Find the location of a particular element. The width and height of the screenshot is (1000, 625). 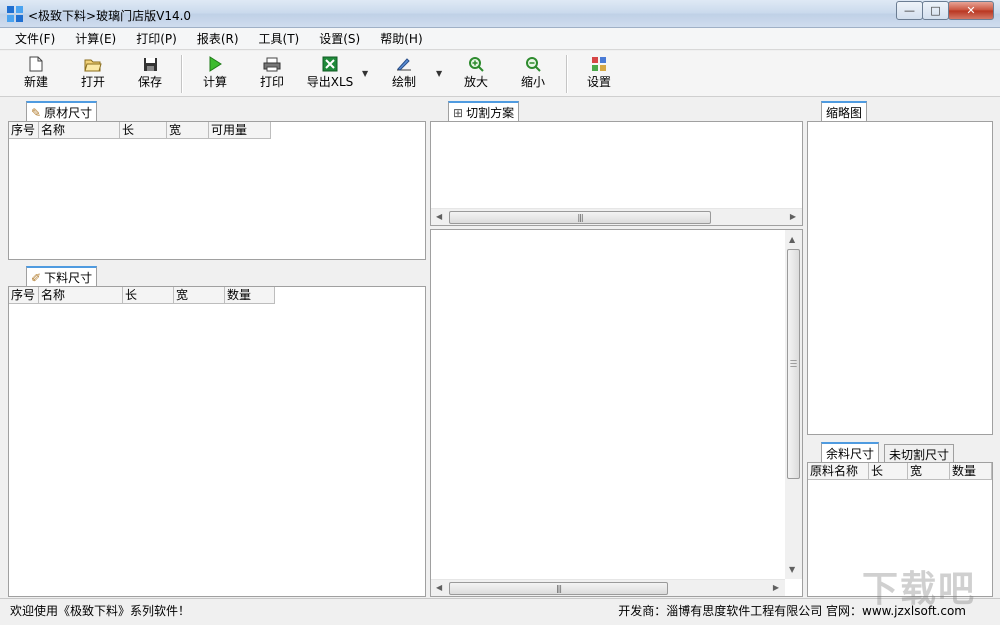

raw-material-grid: 序号 名称 长 宽 可用量 is located at coordinates (217, 190).